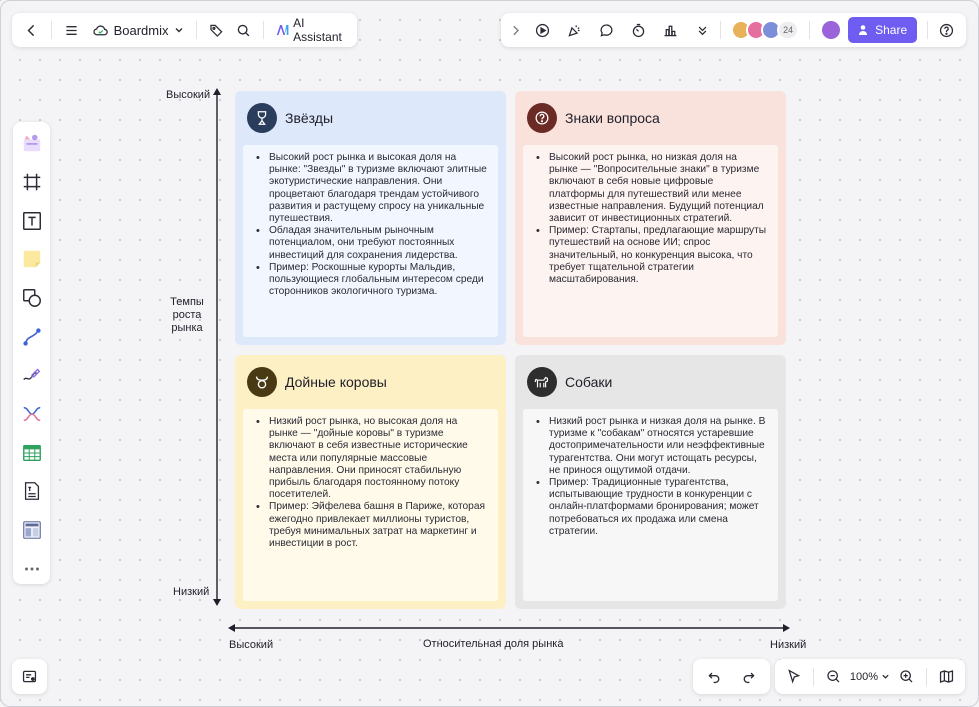 The height and width of the screenshot is (707, 979). Describe the element at coordinates (217, 347) in the screenshot. I see `y-axis-arrow` at that location.